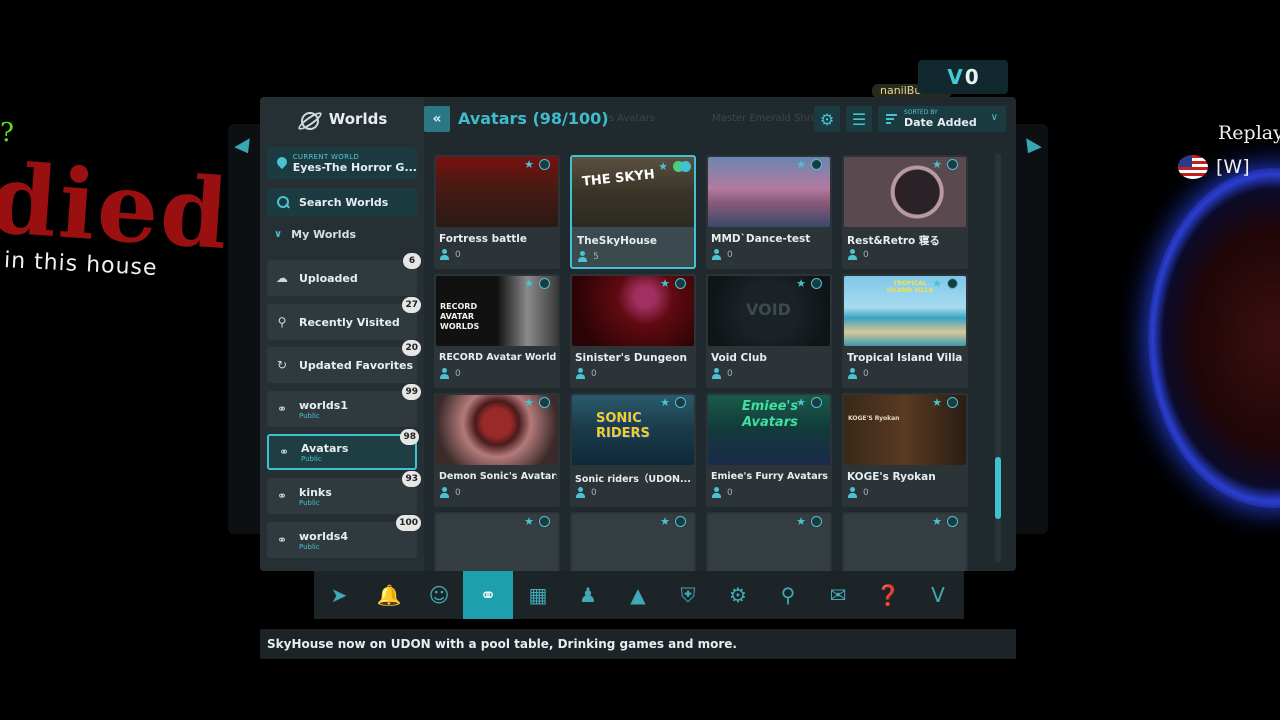  Describe the element at coordinates (409, 437) in the screenshot. I see `count-badge: 98` at that location.